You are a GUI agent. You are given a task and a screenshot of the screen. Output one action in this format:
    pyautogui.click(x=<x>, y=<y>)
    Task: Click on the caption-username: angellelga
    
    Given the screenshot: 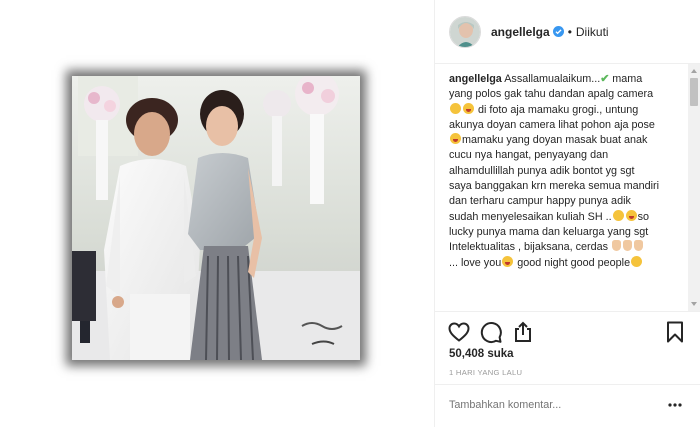 What is the action you would take?
    pyautogui.click(x=475, y=79)
    